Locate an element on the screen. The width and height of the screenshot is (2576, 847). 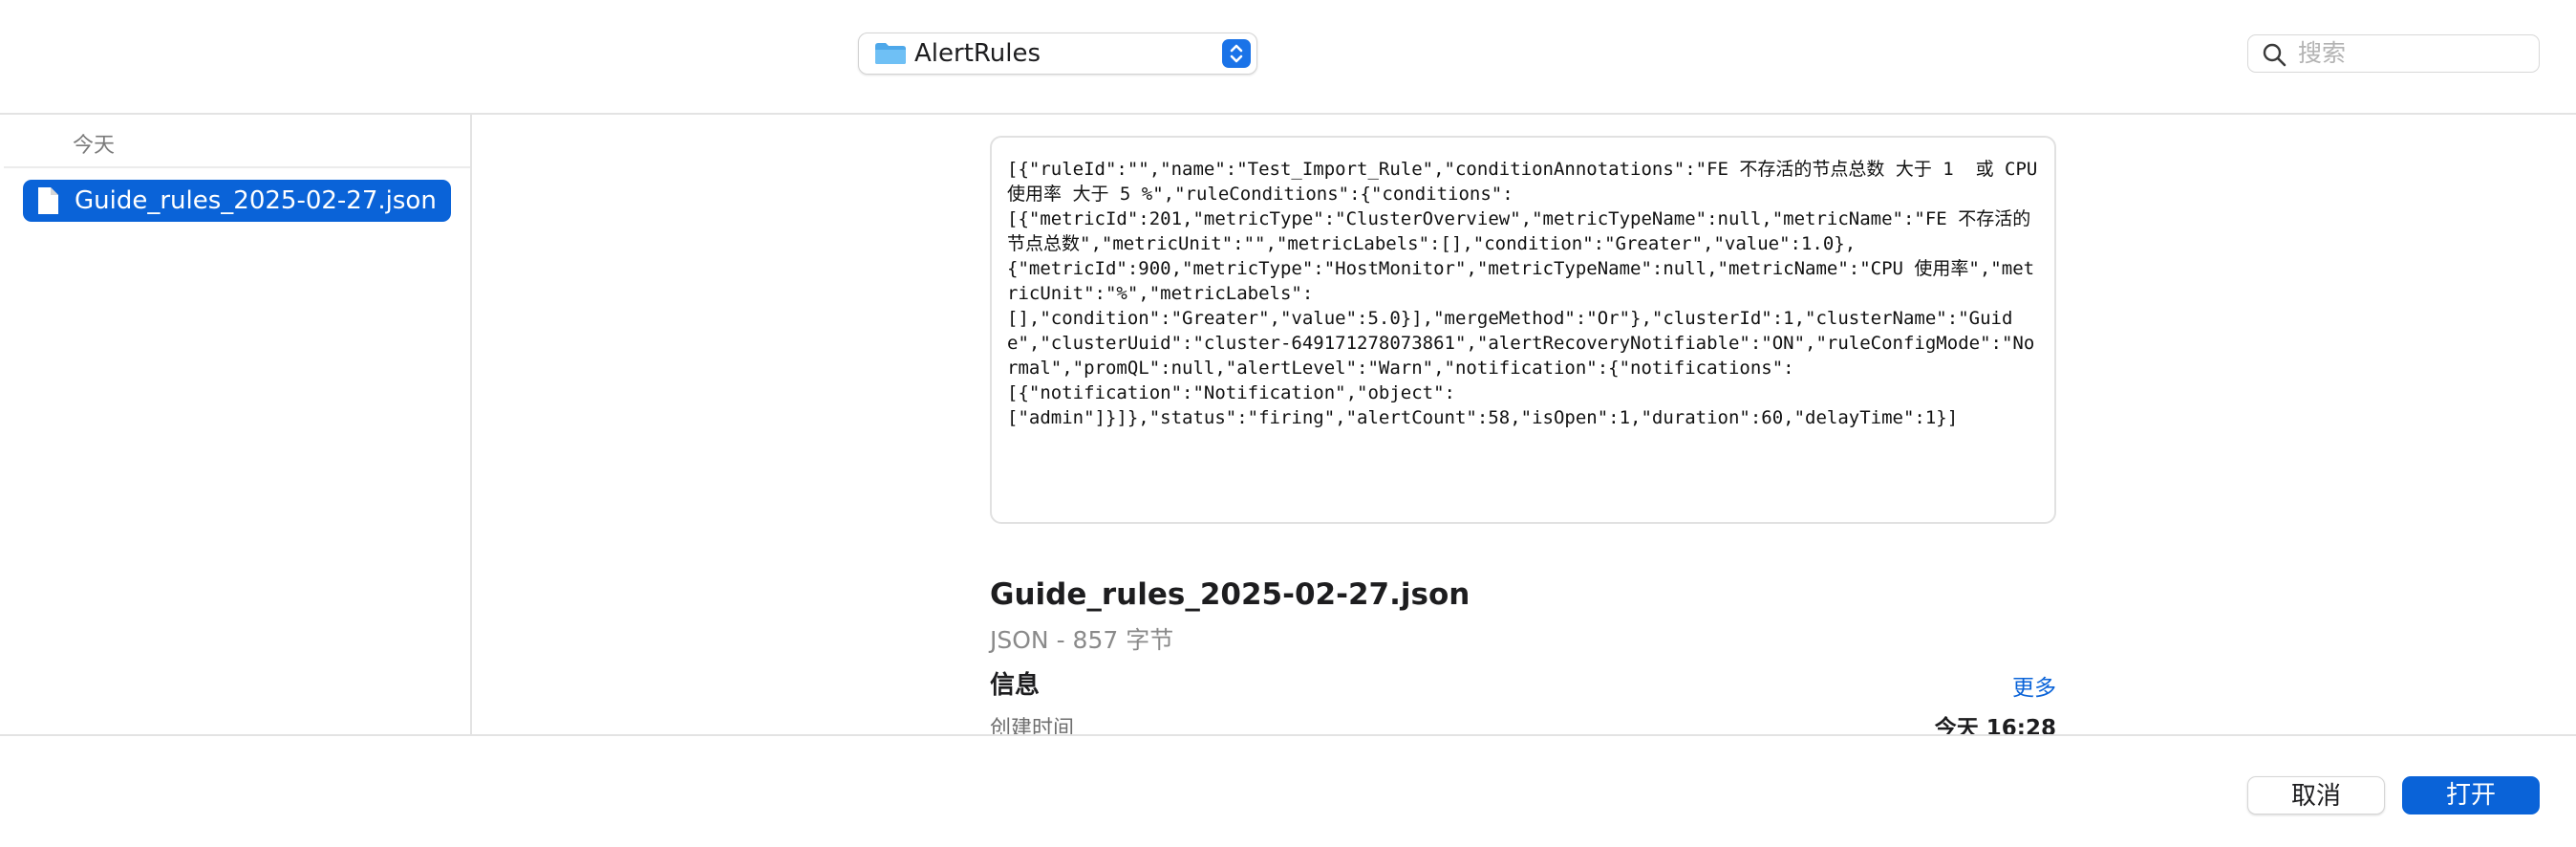
bottom-bar: 取消 打开 is located at coordinates (1288, 790).